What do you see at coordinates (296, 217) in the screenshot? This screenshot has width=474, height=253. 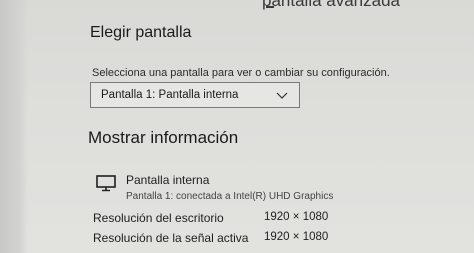 I see `desktop-resolution-value: 1920 × 1080` at bounding box center [296, 217].